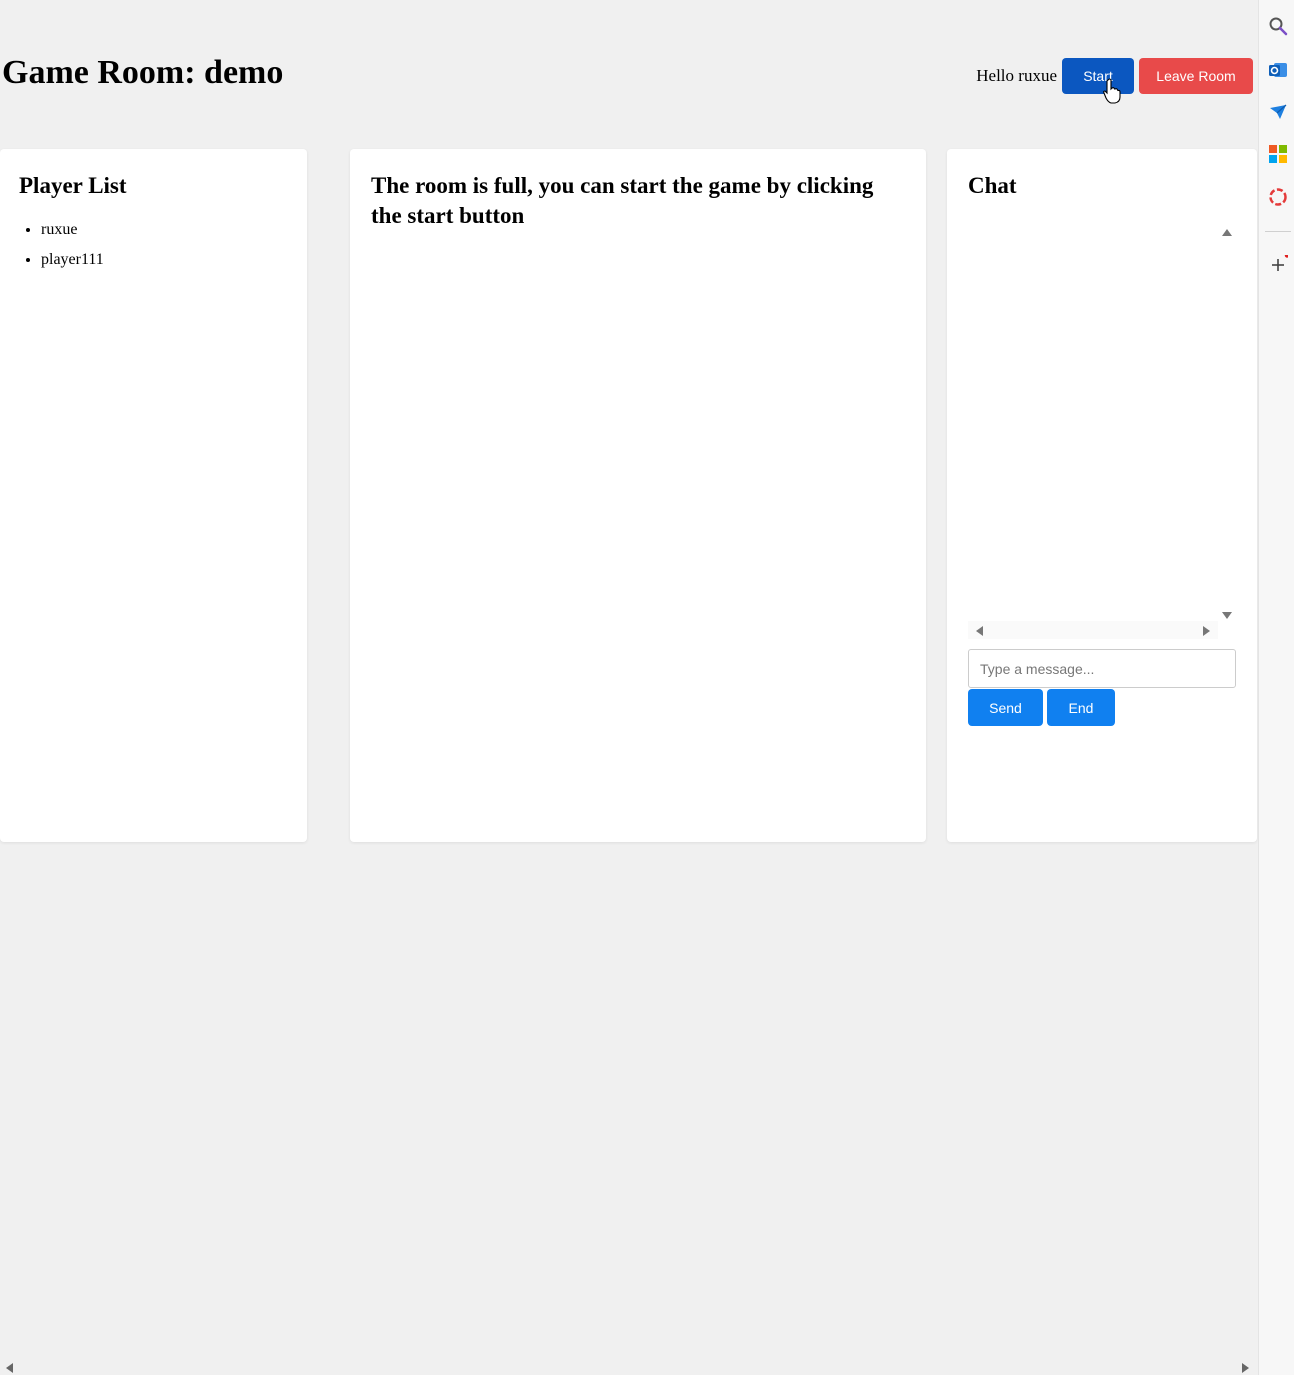 This screenshot has width=1294, height=1375. I want to click on sidebar-divider, so click(1278, 231).